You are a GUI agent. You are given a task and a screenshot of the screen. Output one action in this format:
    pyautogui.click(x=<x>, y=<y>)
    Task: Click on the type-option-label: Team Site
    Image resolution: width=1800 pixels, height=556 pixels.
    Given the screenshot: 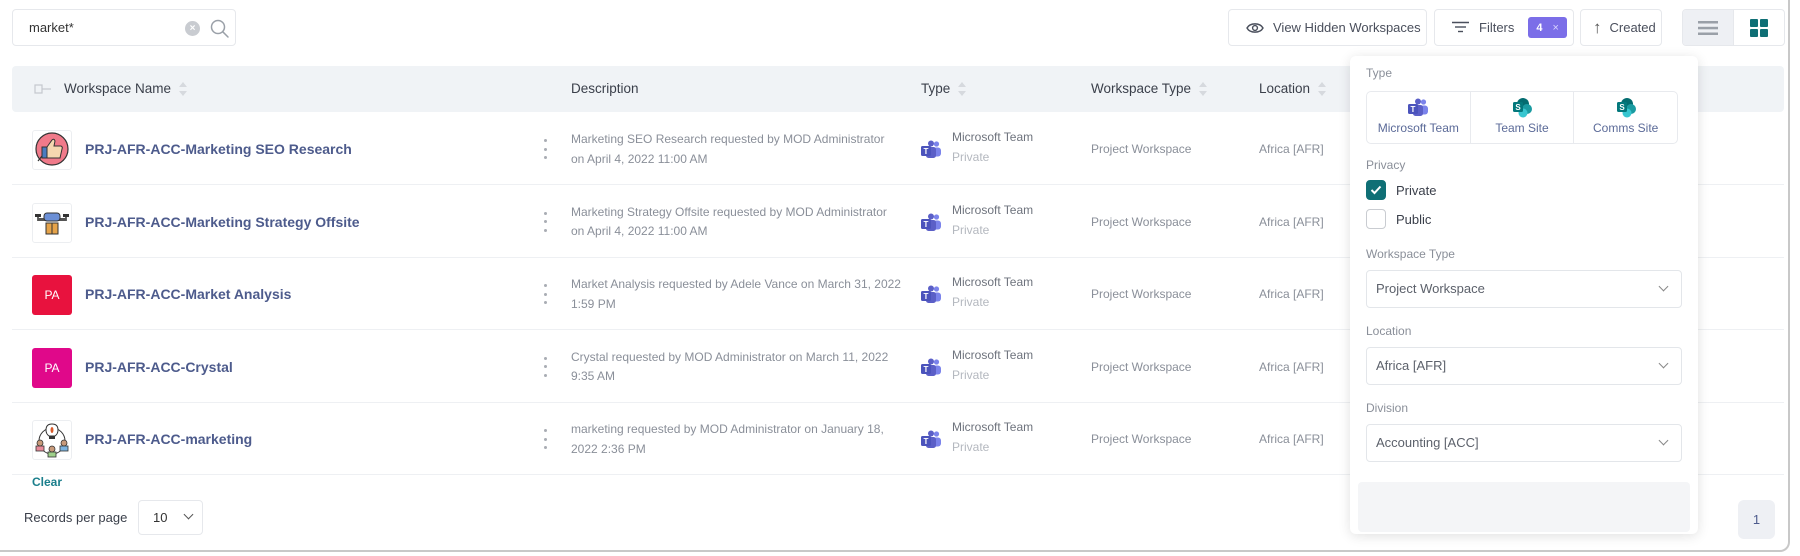 What is the action you would take?
    pyautogui.click(x=1522, y=128)
    